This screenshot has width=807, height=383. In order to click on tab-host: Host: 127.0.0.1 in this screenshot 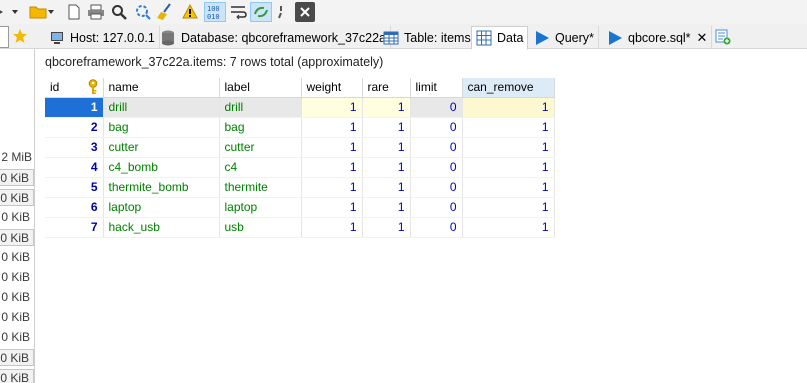, I will do `click(102, 37)`.